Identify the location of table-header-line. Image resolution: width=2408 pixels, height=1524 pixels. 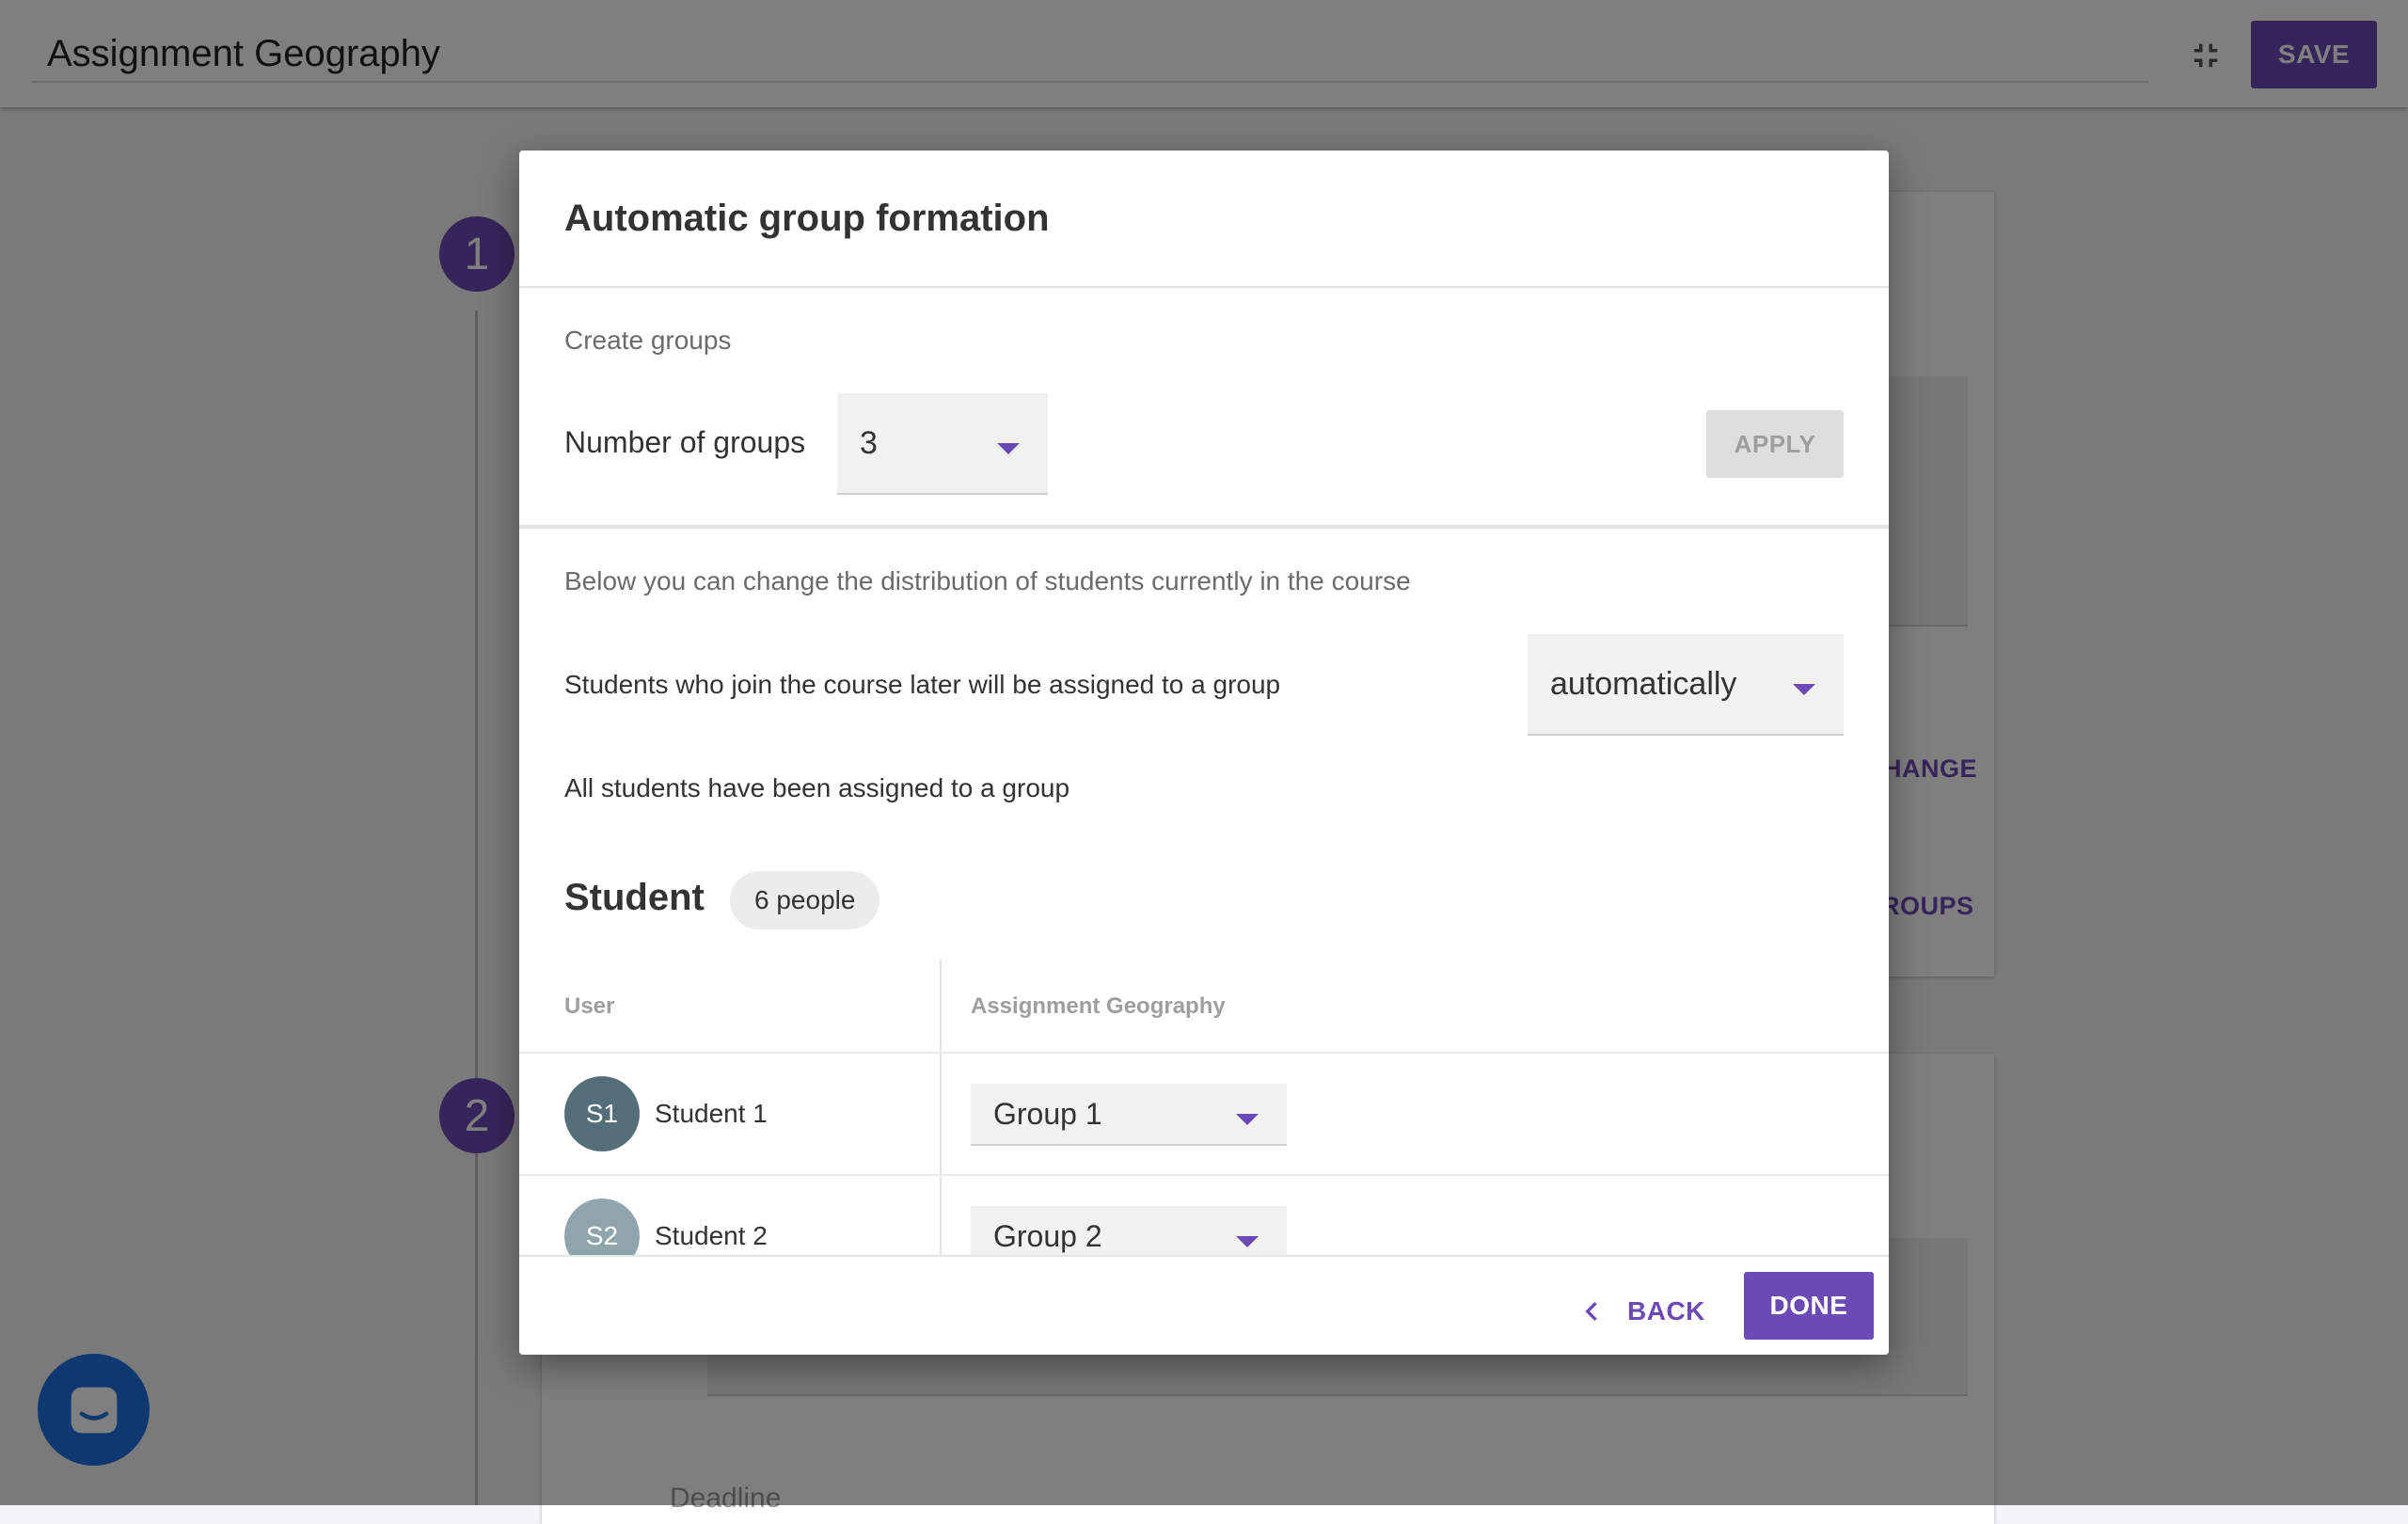
(1204, 1053).